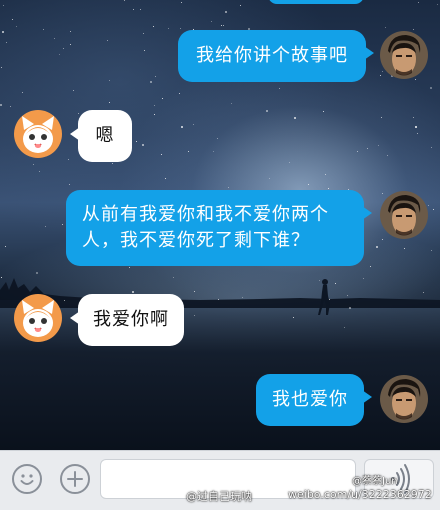  What do you see at coordinates (360, 494) in the screenshot?
I see `watermark-url: weibo.com/u/3222362972` at bounding box center [360, 494].